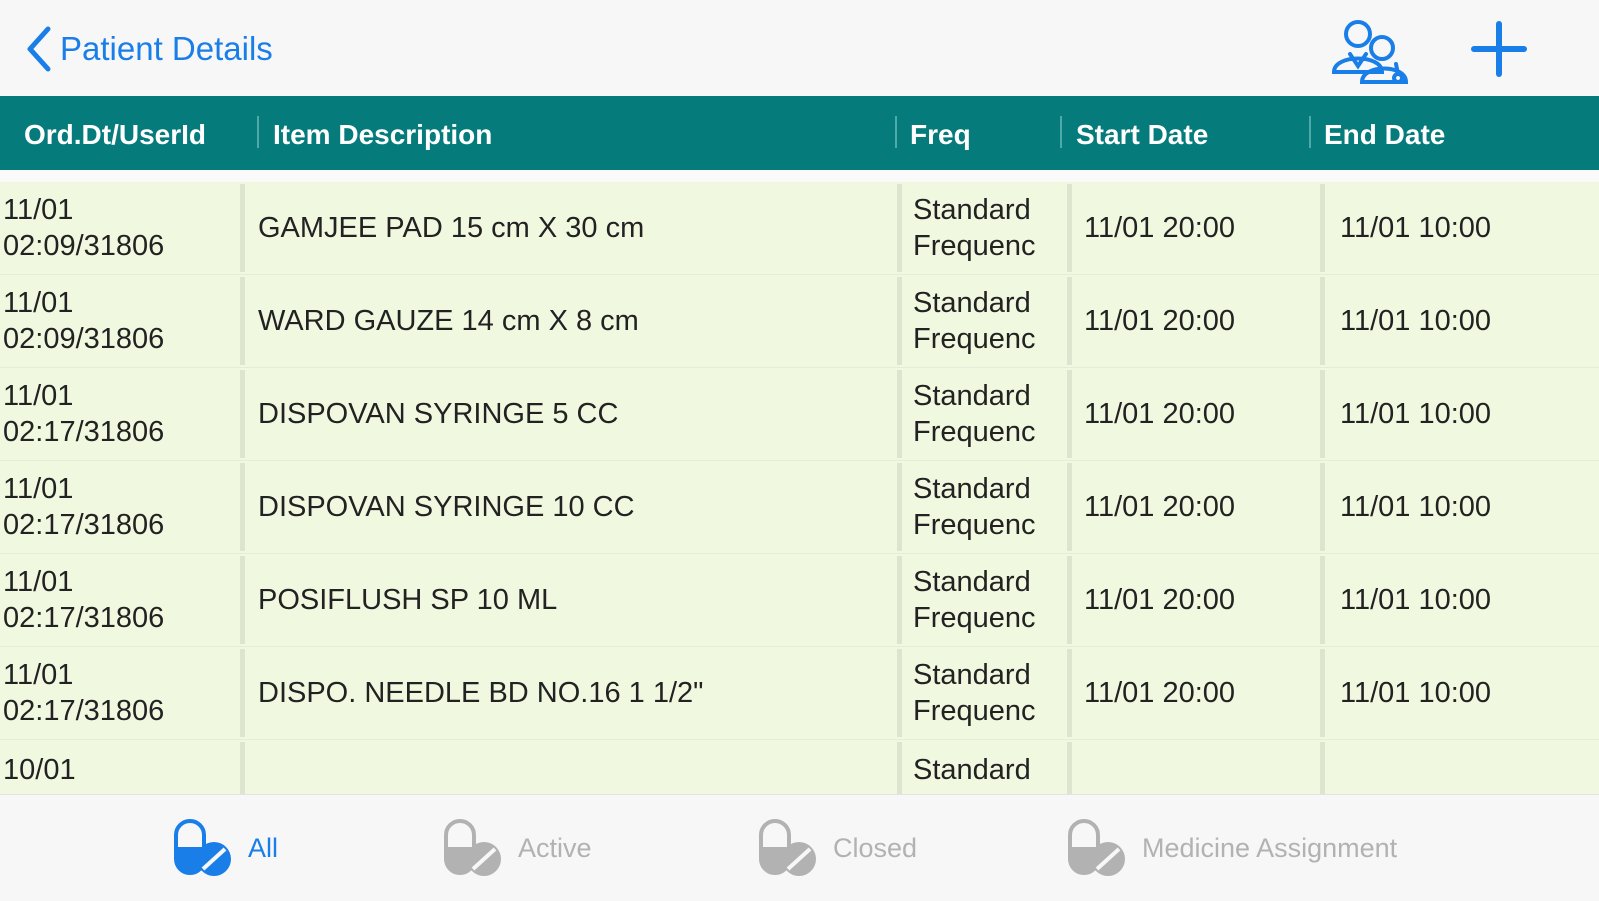 This screenshot has width=1599, height=901. Describe the element at coordinates (408, 600) in the screenshot. I see `item-description: POSIFLUSH SP 10 ML` at that location.